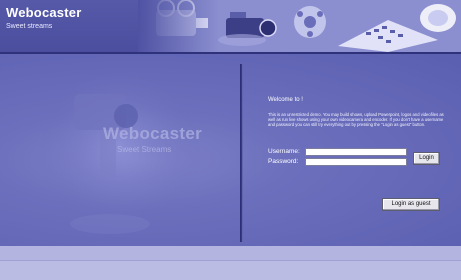 The width and height of the screenshot is (461, 280). I want to click on welcome-heading: Welcome to !, so click(285, 100).